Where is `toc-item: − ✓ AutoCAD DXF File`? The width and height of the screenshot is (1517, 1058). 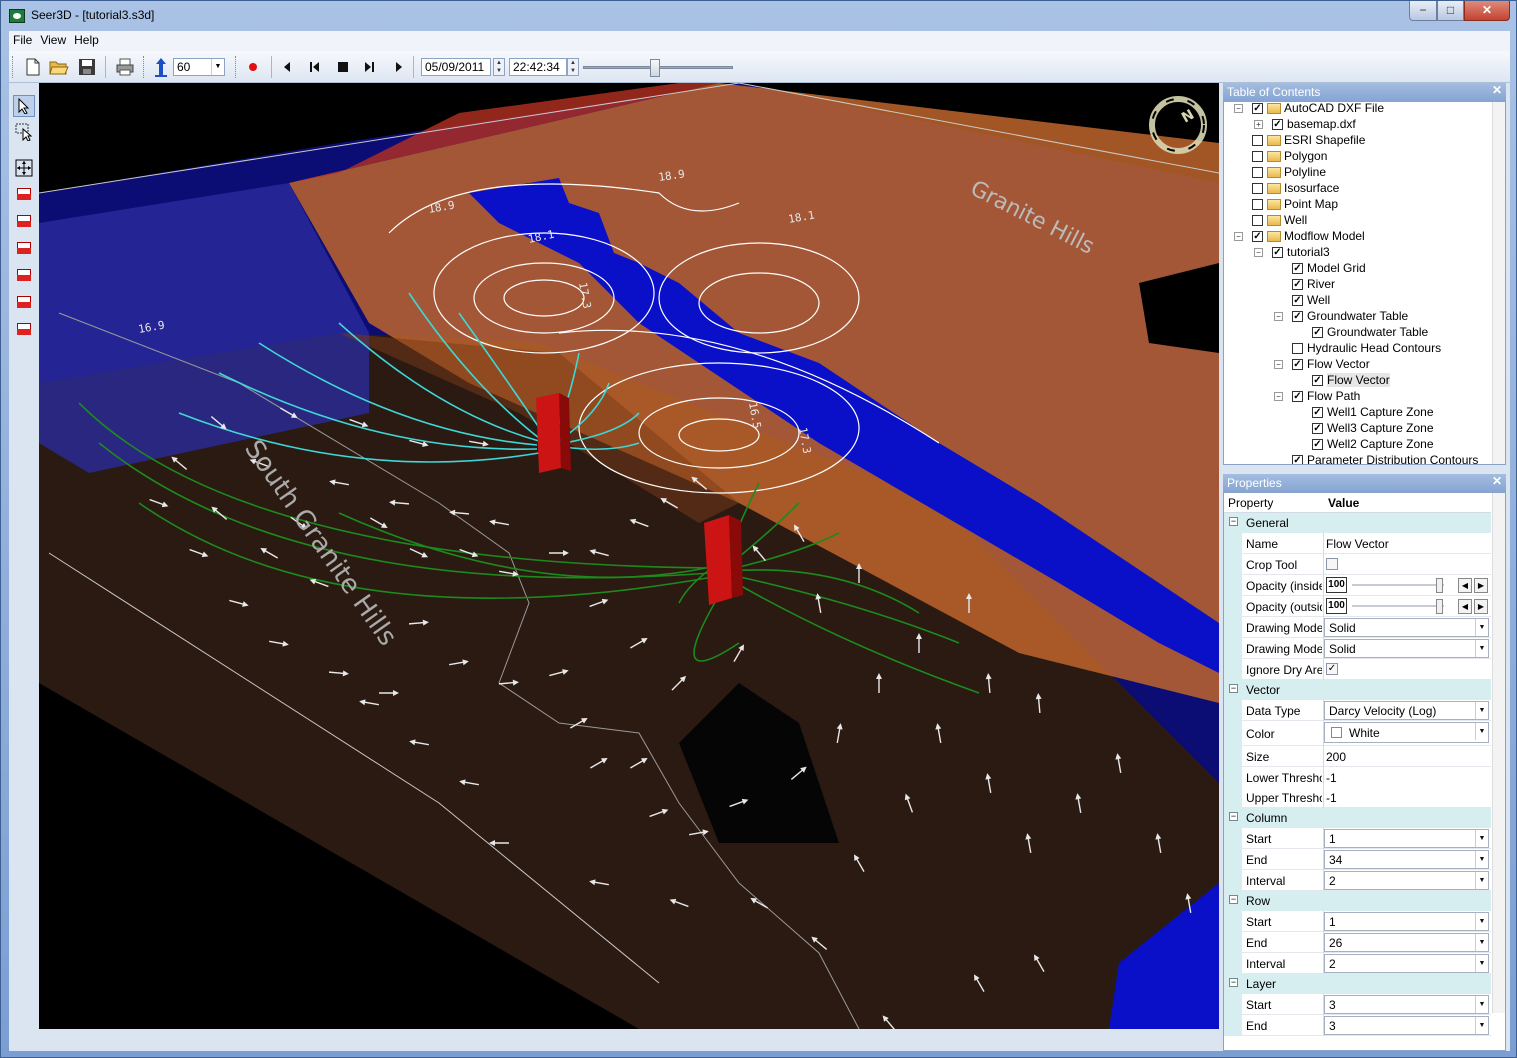 toc-item: − ✓ AutoCAD DXF File is located at coordinates (1309, 109).